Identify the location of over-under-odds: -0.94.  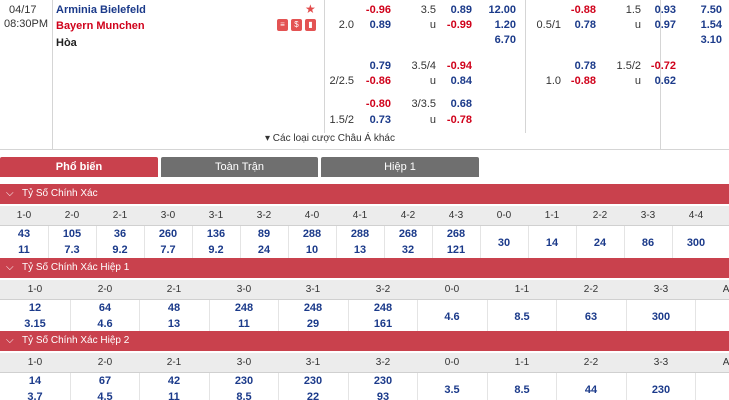
(454, 66).